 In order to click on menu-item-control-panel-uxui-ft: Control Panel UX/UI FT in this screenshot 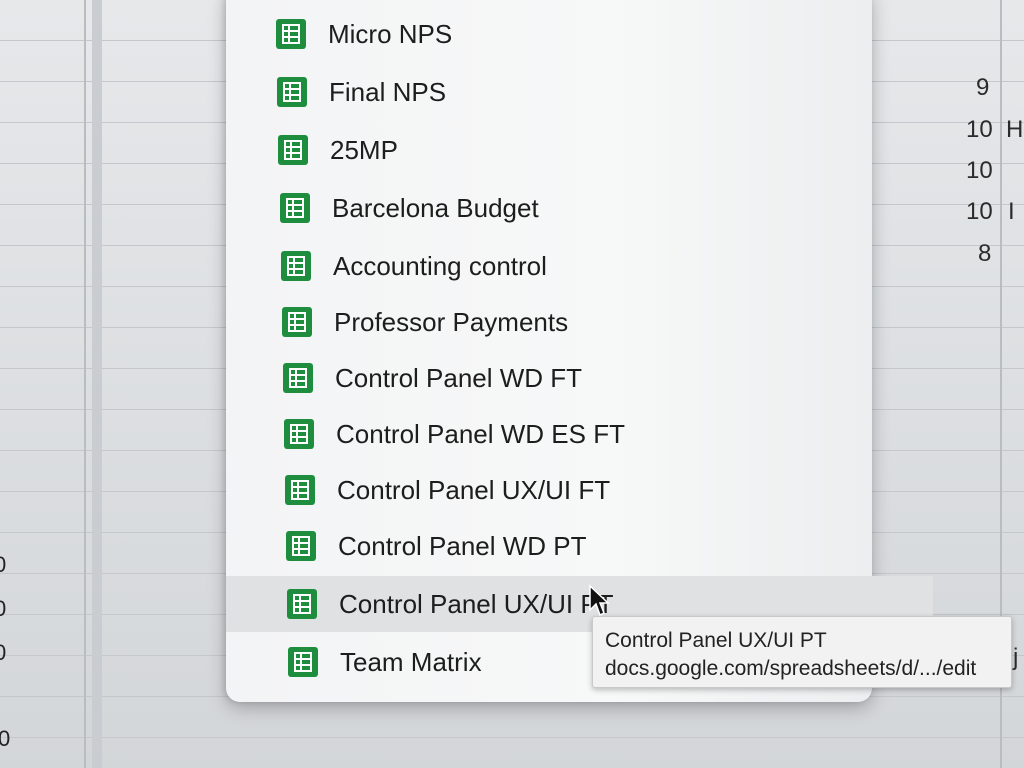, I will do `click(578, 490)`.